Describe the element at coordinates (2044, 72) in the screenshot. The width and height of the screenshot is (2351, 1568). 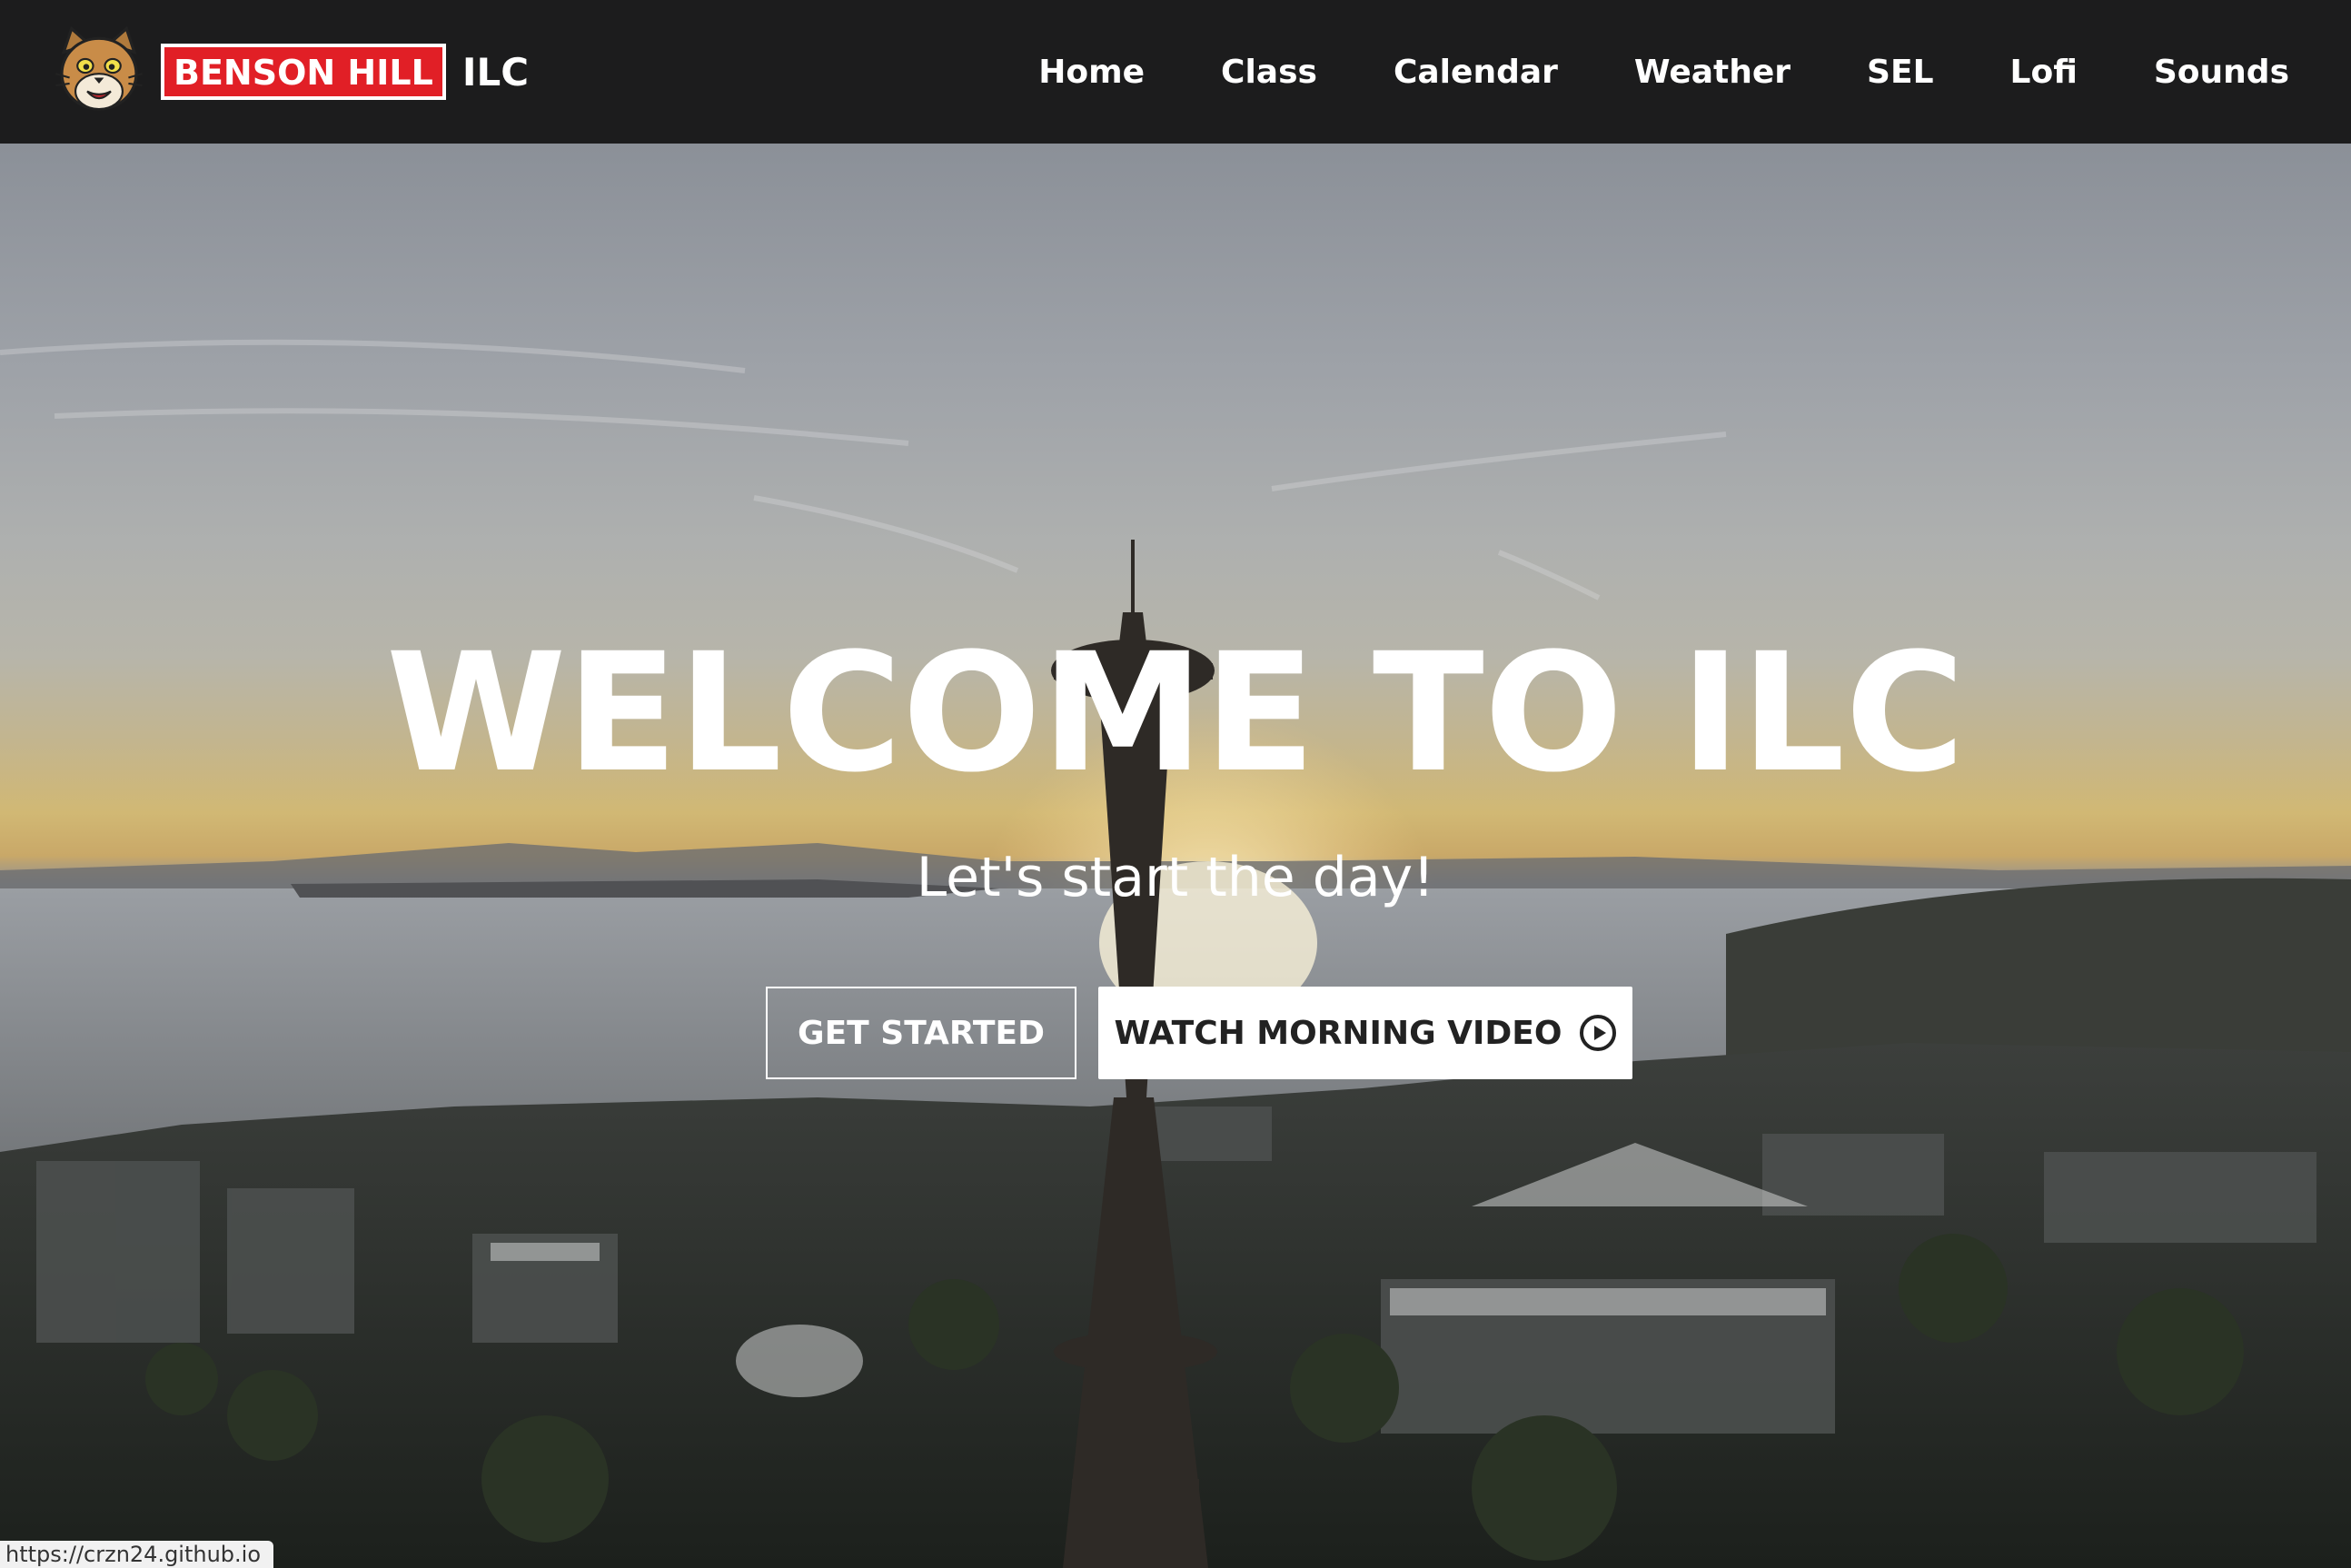
I see `nav-lofi: Lofi` at that location.